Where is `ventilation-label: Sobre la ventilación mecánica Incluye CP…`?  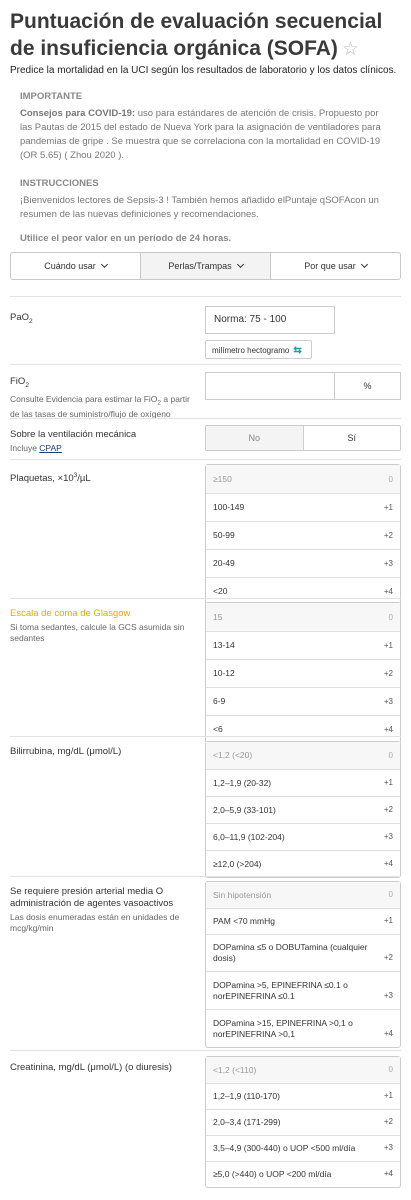
ventilation-label: Sobre la ventilación mecánica Incluye CP… is located at coordinates (102, 441).